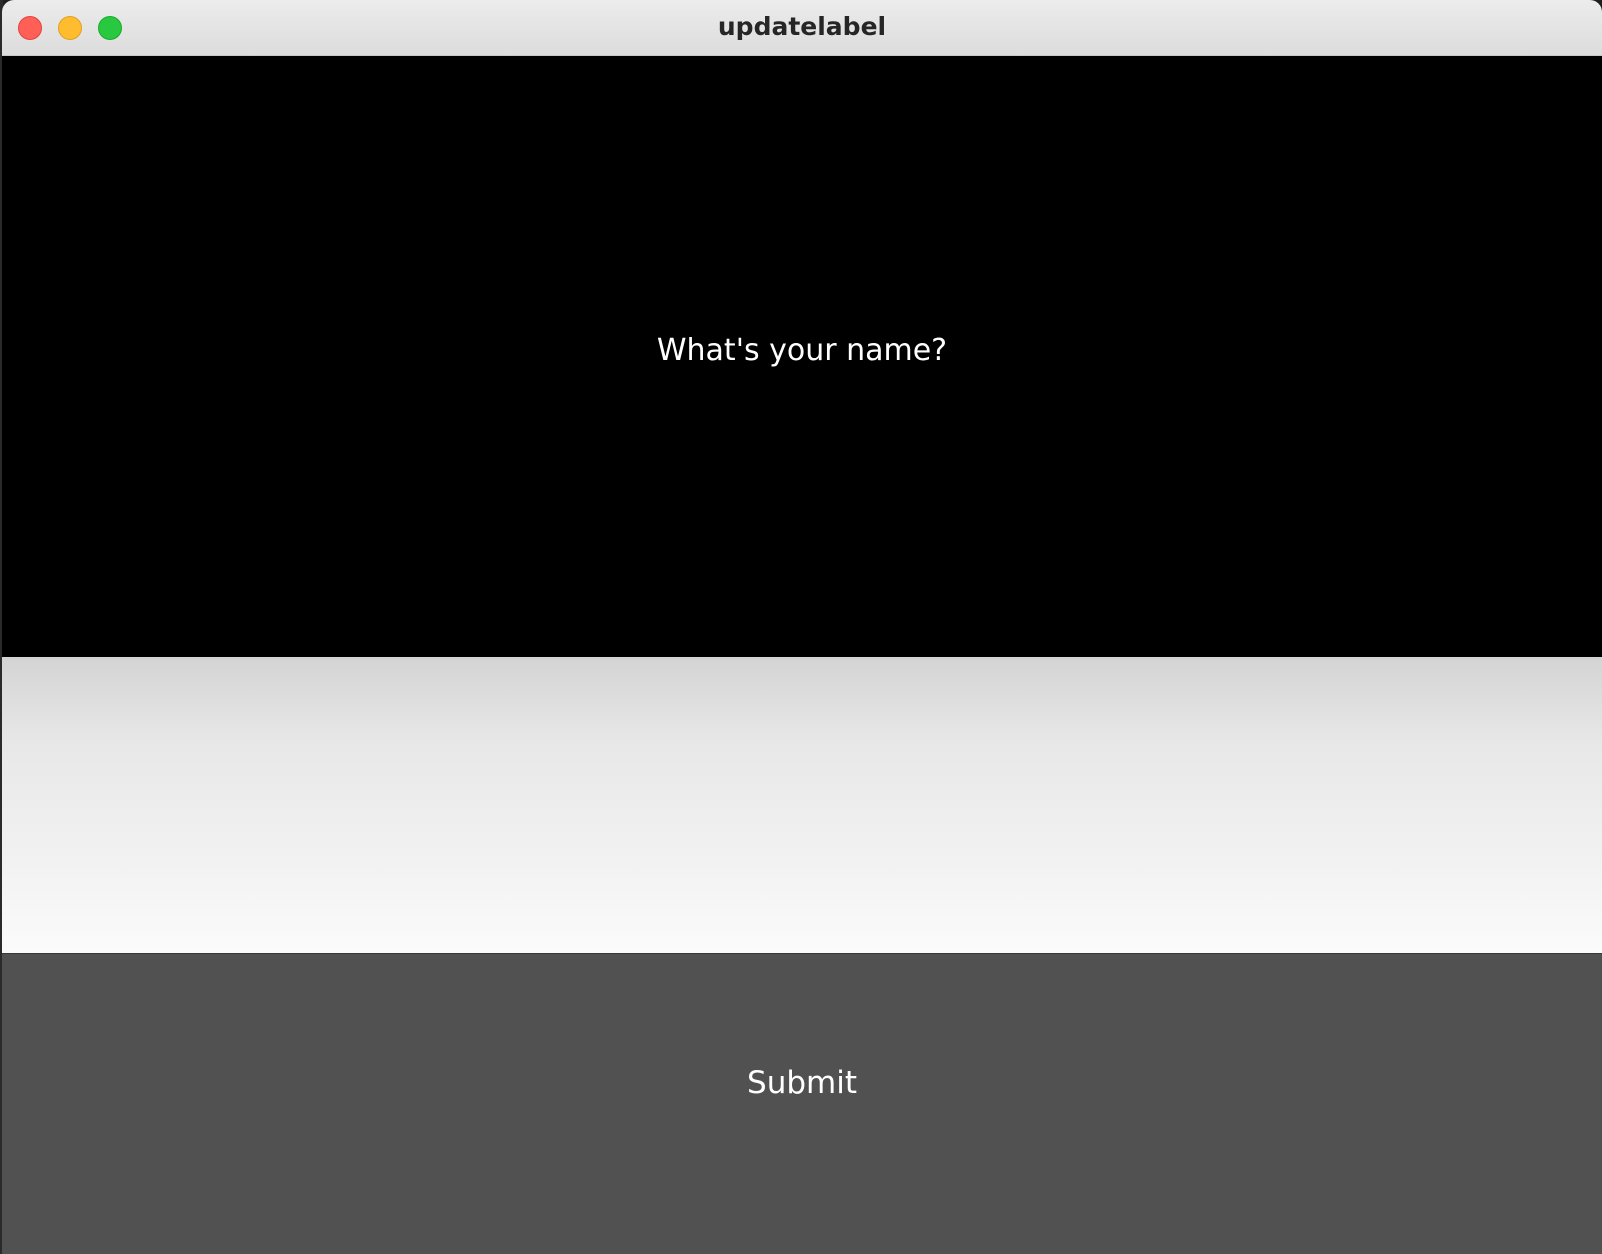  I want to click on title-bar: updatelabel, so click(802, 28).